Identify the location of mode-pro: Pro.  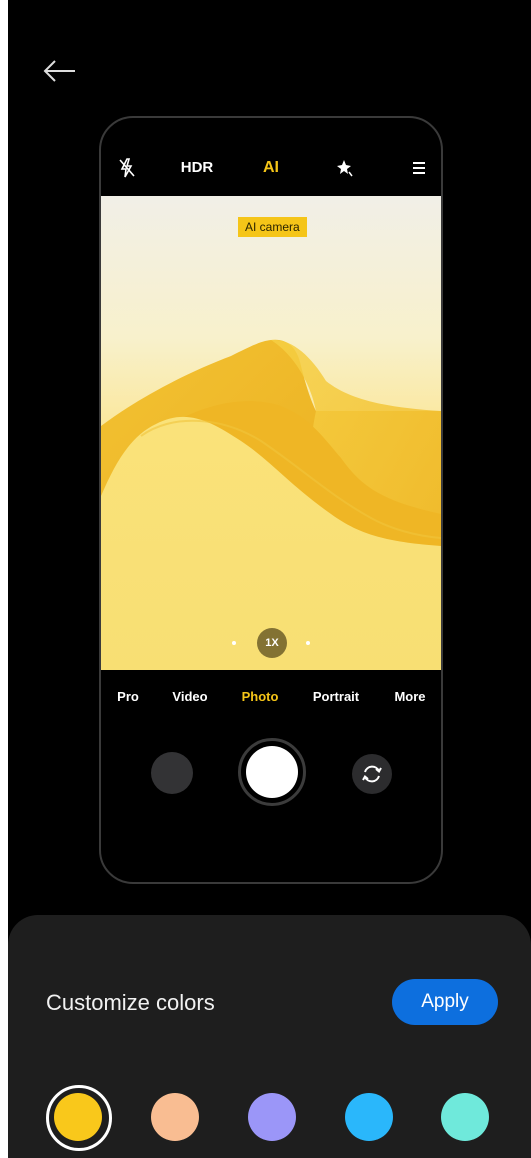
(128, 697).